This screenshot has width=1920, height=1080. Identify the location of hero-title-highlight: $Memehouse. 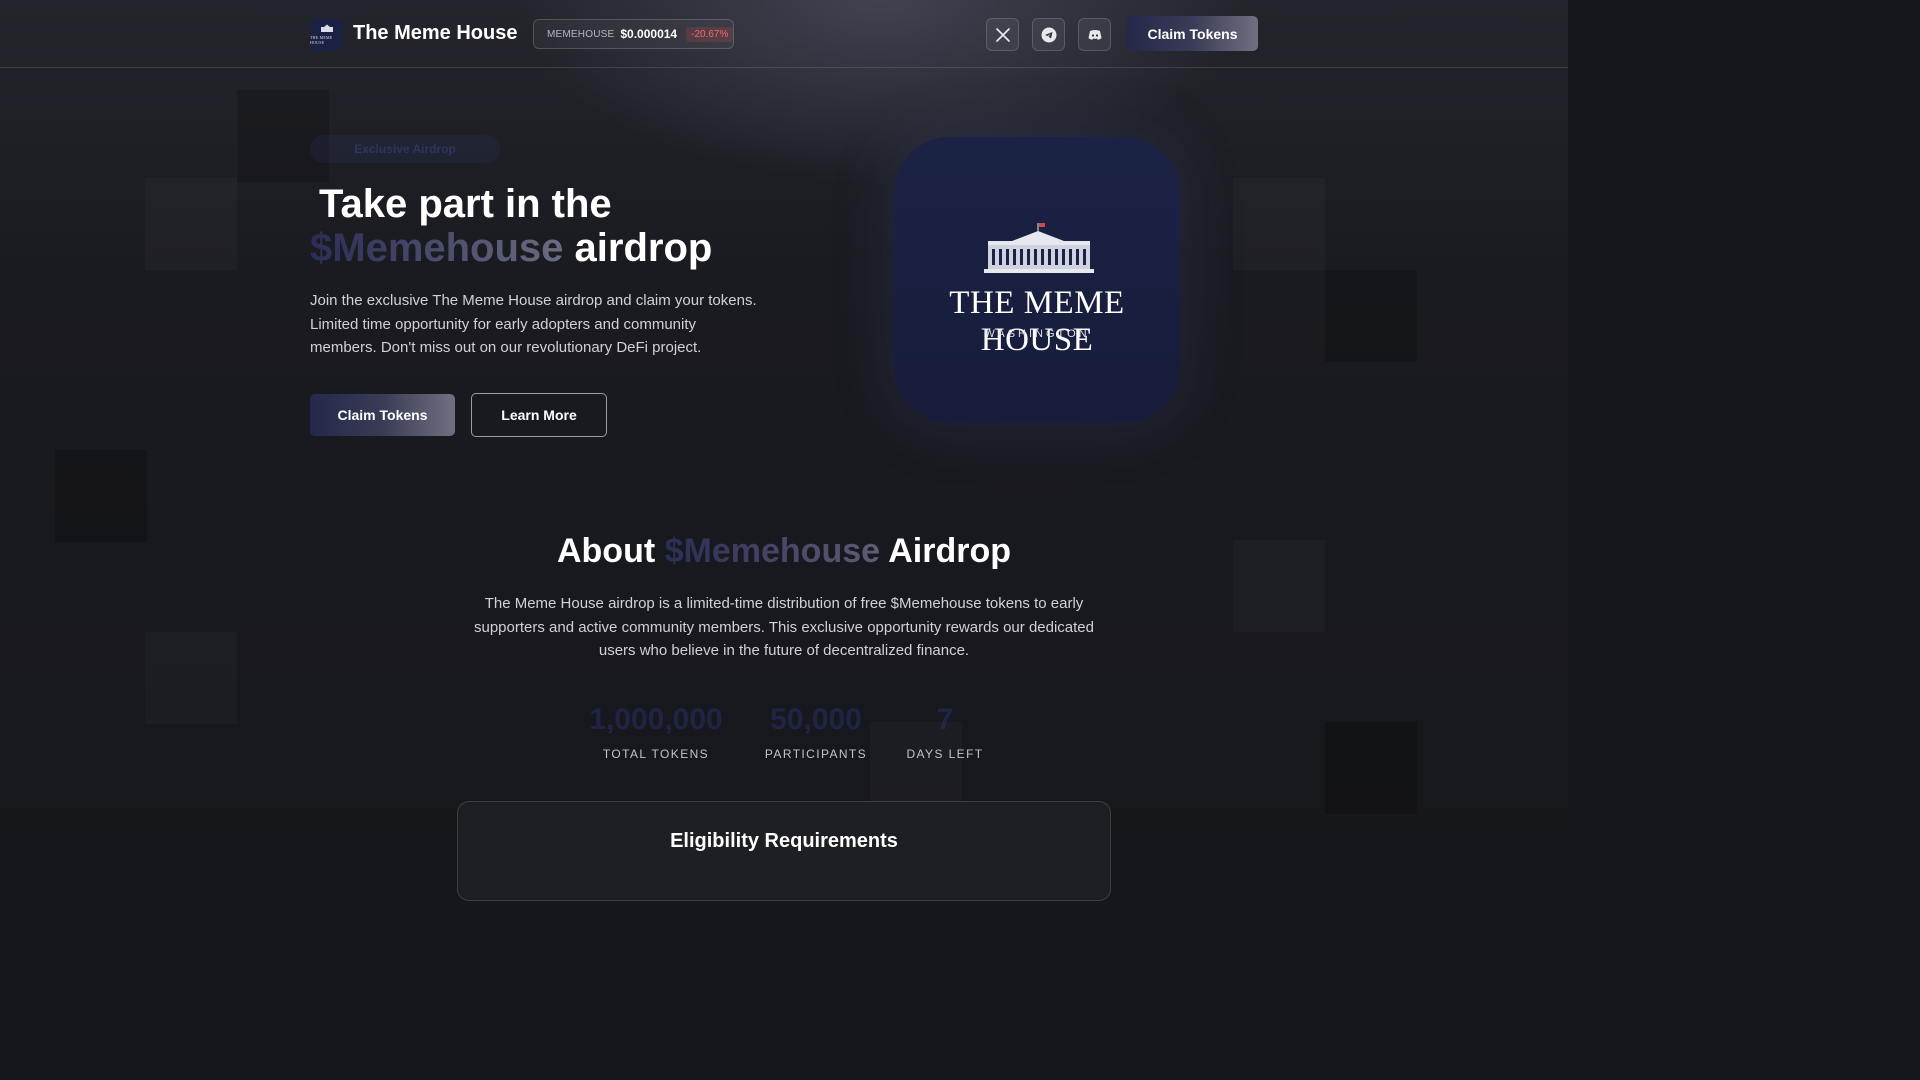
(437, 248).